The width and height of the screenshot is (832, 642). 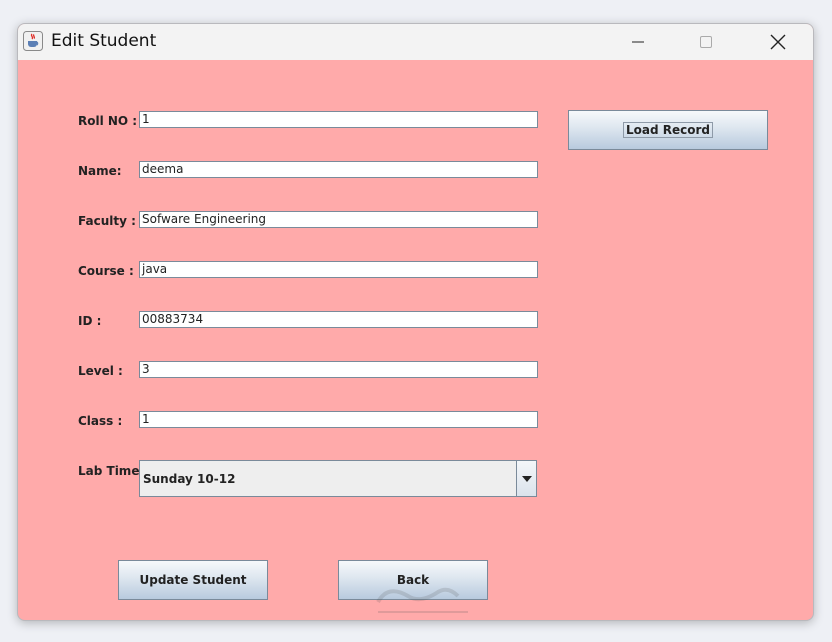 What do you see at coordinates (338, 478) in the screenshot?
I see `lab-time-dropdown: Sunday 10-12` at bounding box center [338, 478].